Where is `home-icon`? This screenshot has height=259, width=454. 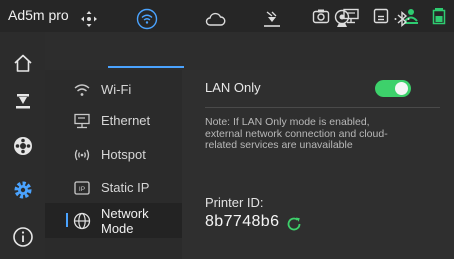 home-icon is located at coordinates (23, 63).